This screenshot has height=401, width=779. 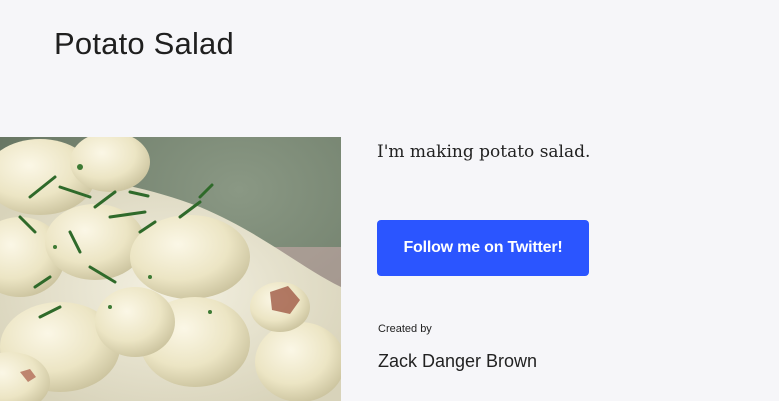 I want to click on author-name: Zack Danger Brown, so click(x=458, y=361).